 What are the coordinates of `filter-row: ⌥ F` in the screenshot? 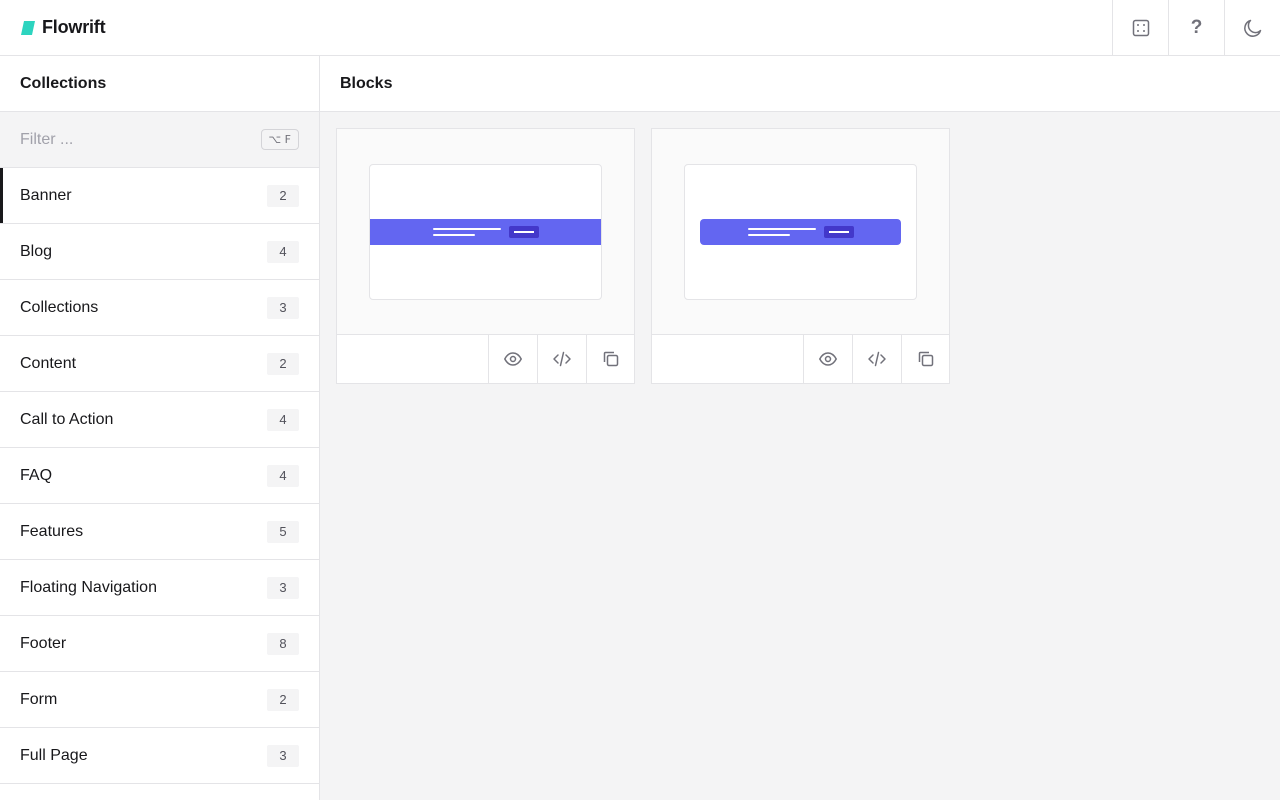 It's located at (159, 140).